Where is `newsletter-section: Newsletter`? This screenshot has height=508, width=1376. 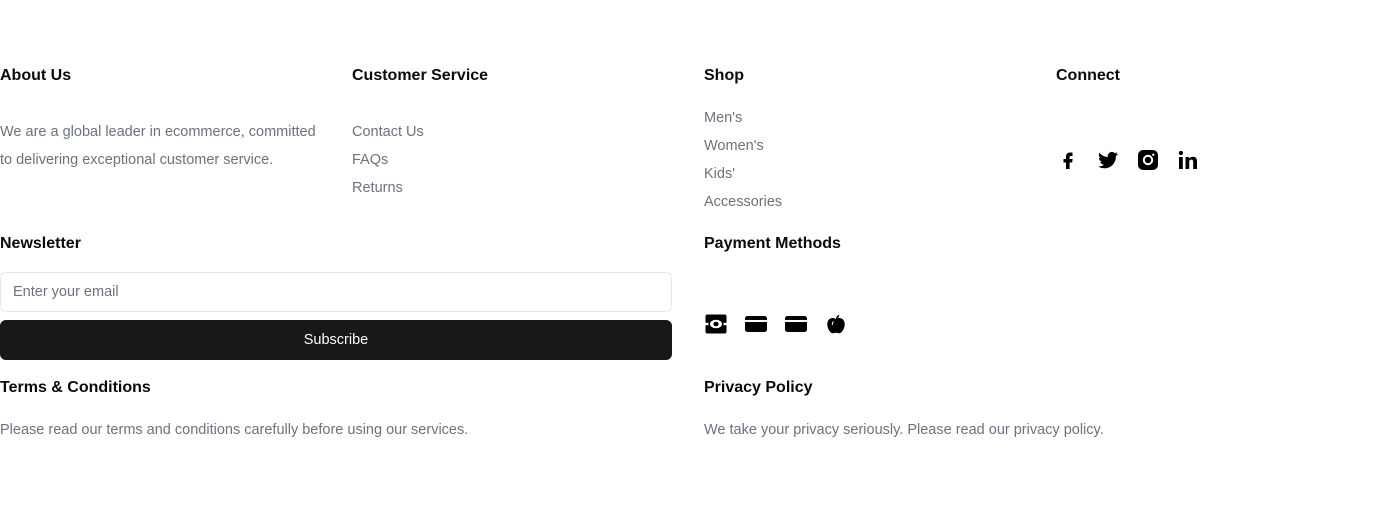 newsletter-section: Newsletter is located at coordinates (40, 244).